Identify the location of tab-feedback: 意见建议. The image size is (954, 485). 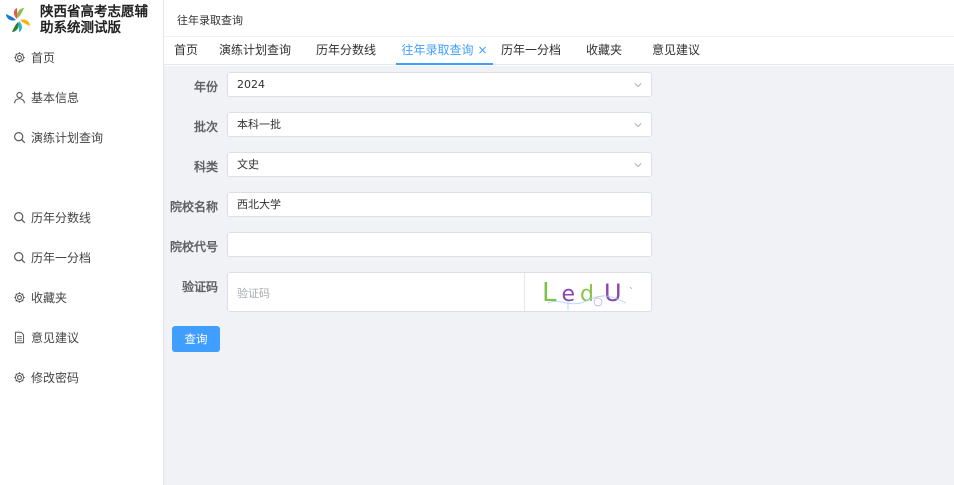
(676, 51).